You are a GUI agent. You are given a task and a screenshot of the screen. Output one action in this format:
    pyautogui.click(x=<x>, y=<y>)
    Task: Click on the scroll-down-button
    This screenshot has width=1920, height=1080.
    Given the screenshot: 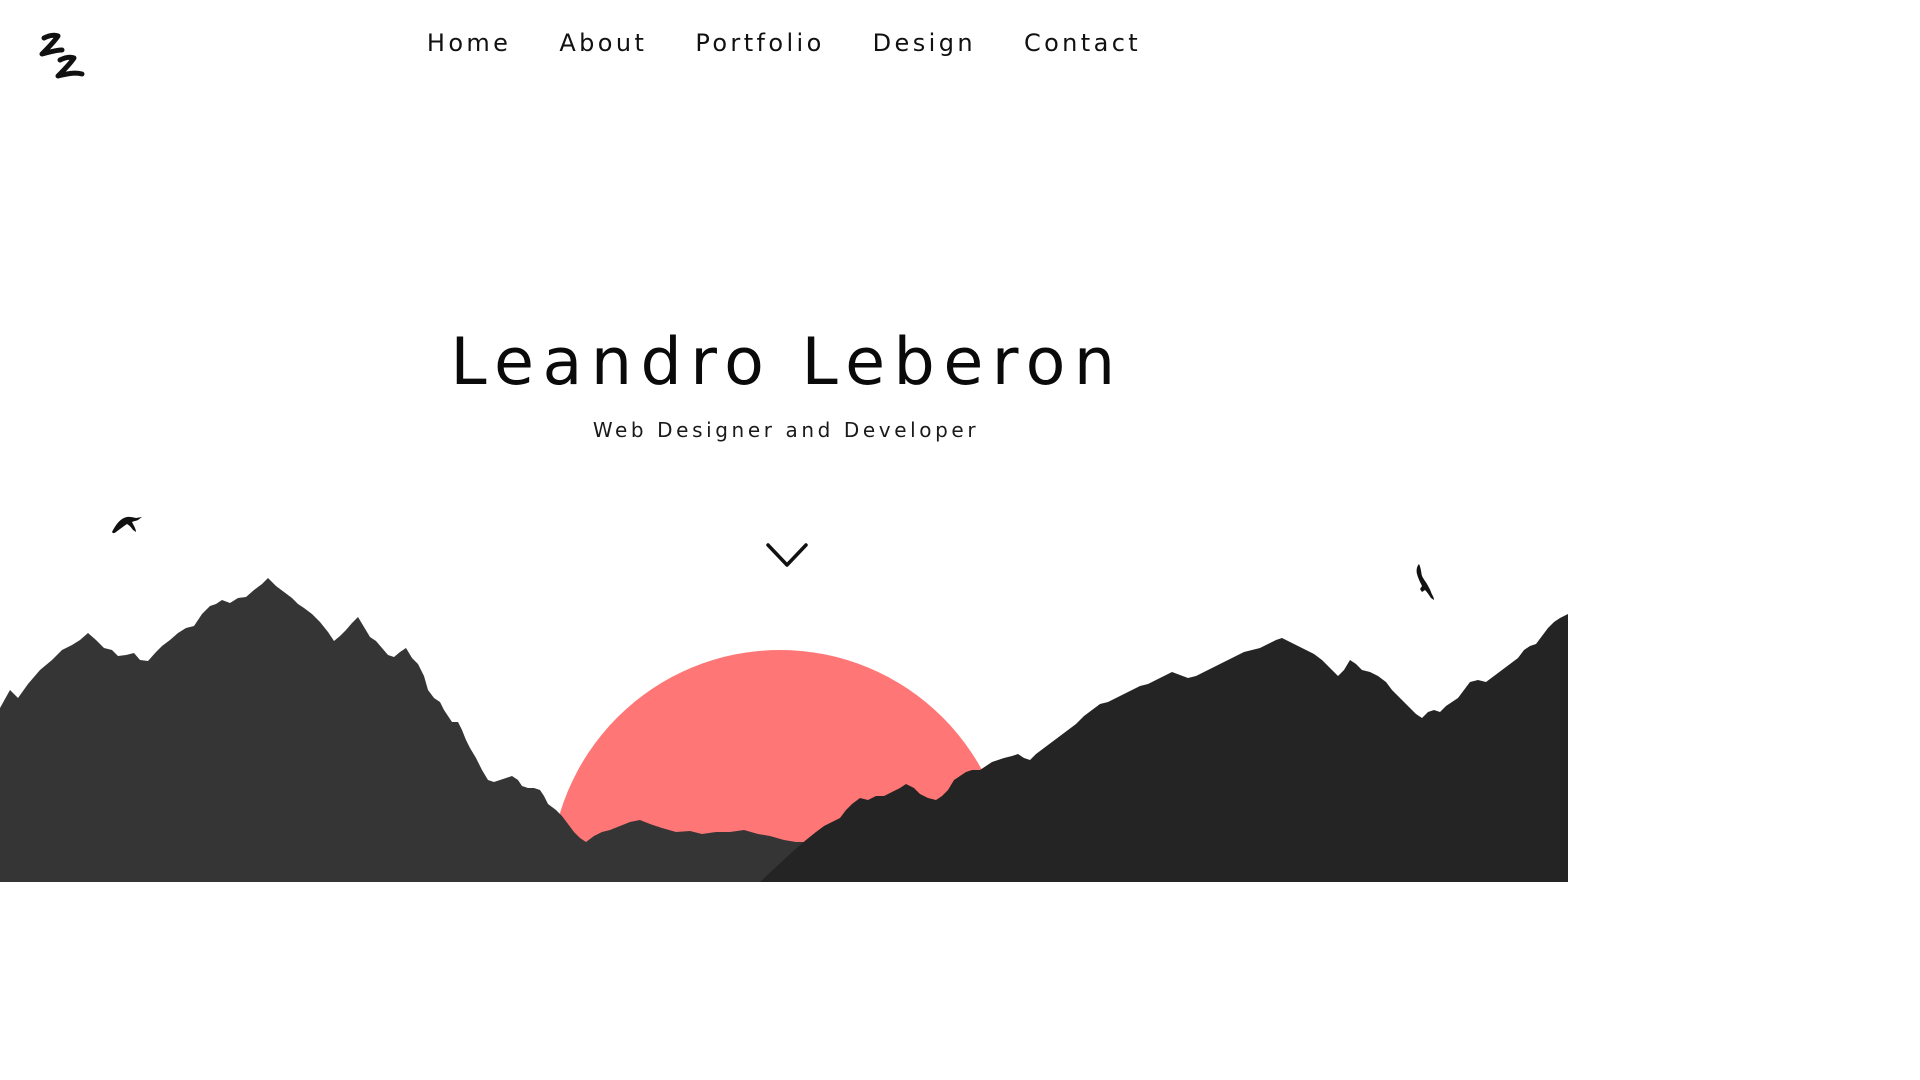 What is the action you would take?
    pyautogui.click(x=787, y=556)
    